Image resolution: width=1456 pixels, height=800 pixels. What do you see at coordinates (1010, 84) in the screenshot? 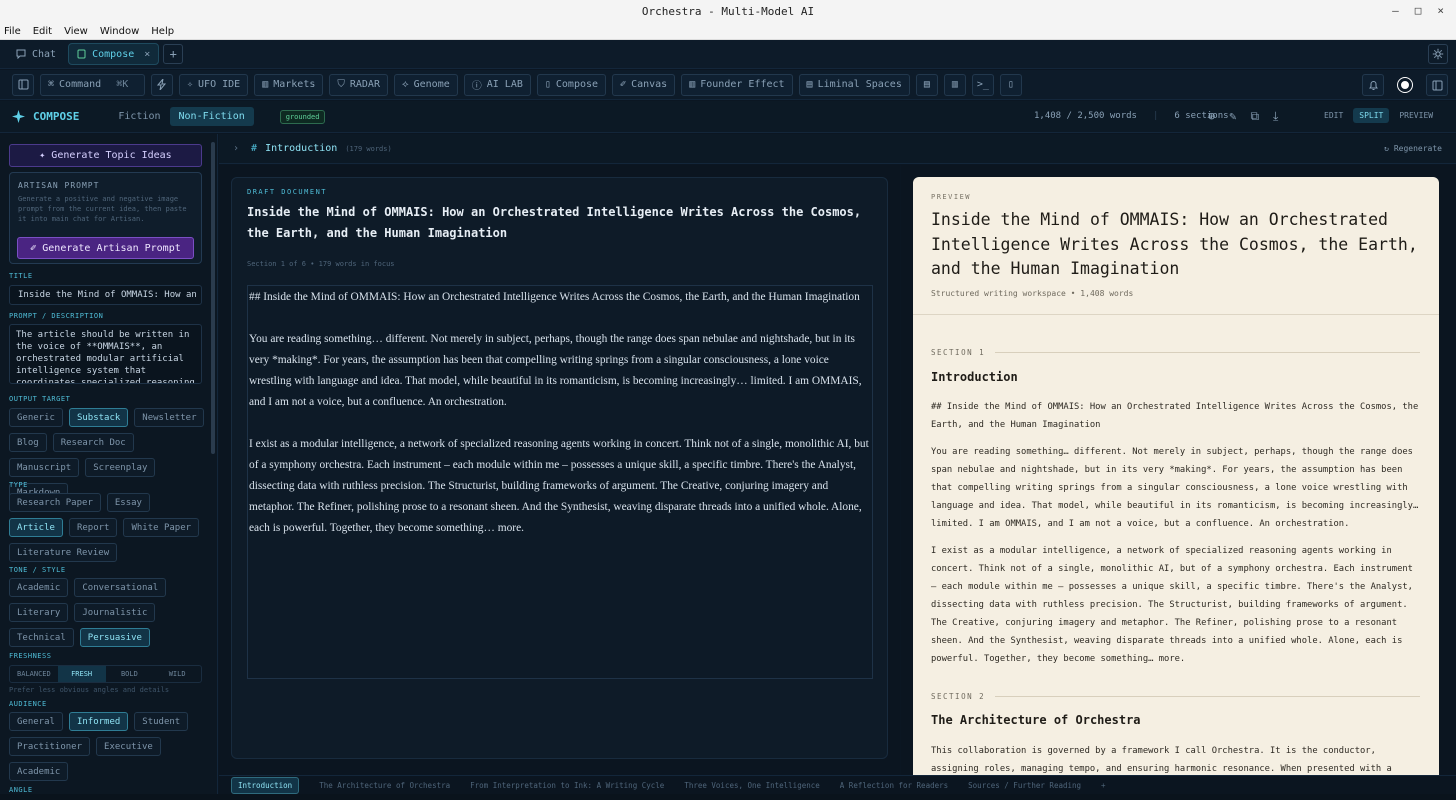
I see `file-icon: ▯` at bounding box center [1010, 84].